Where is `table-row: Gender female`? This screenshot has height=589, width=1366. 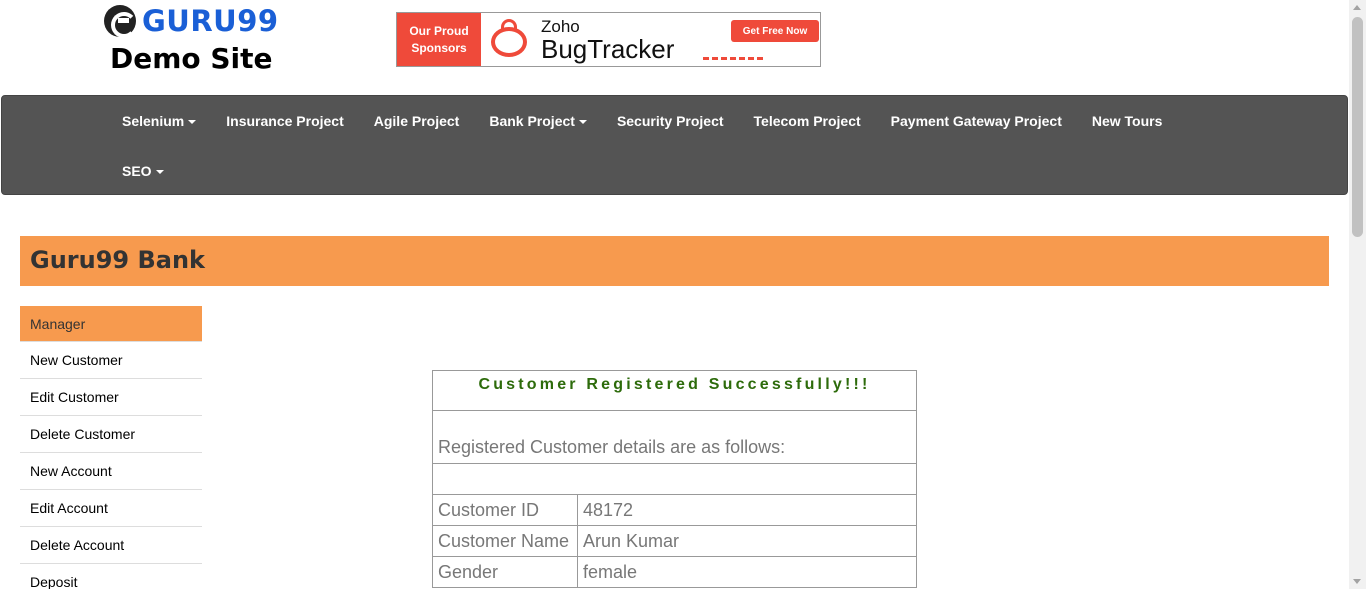
table-row: Gender female is located at coordinates (674, 572).